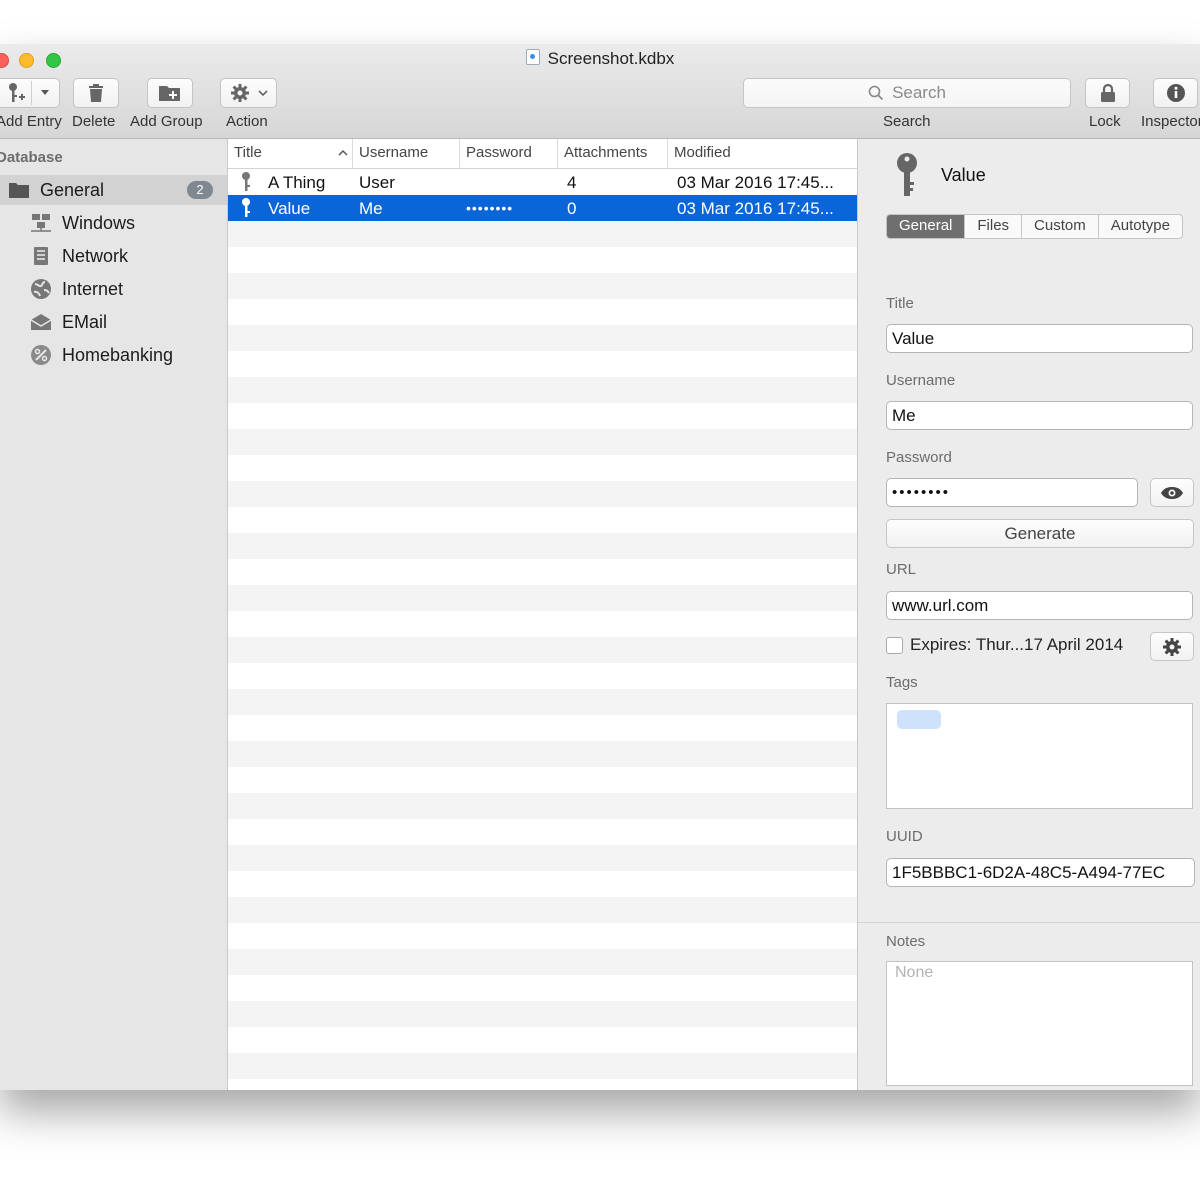 The image size is (1200, 1200). Describe the element at coordinates (377, 182) in the screenshot. I see `cell-username: User` at that location.